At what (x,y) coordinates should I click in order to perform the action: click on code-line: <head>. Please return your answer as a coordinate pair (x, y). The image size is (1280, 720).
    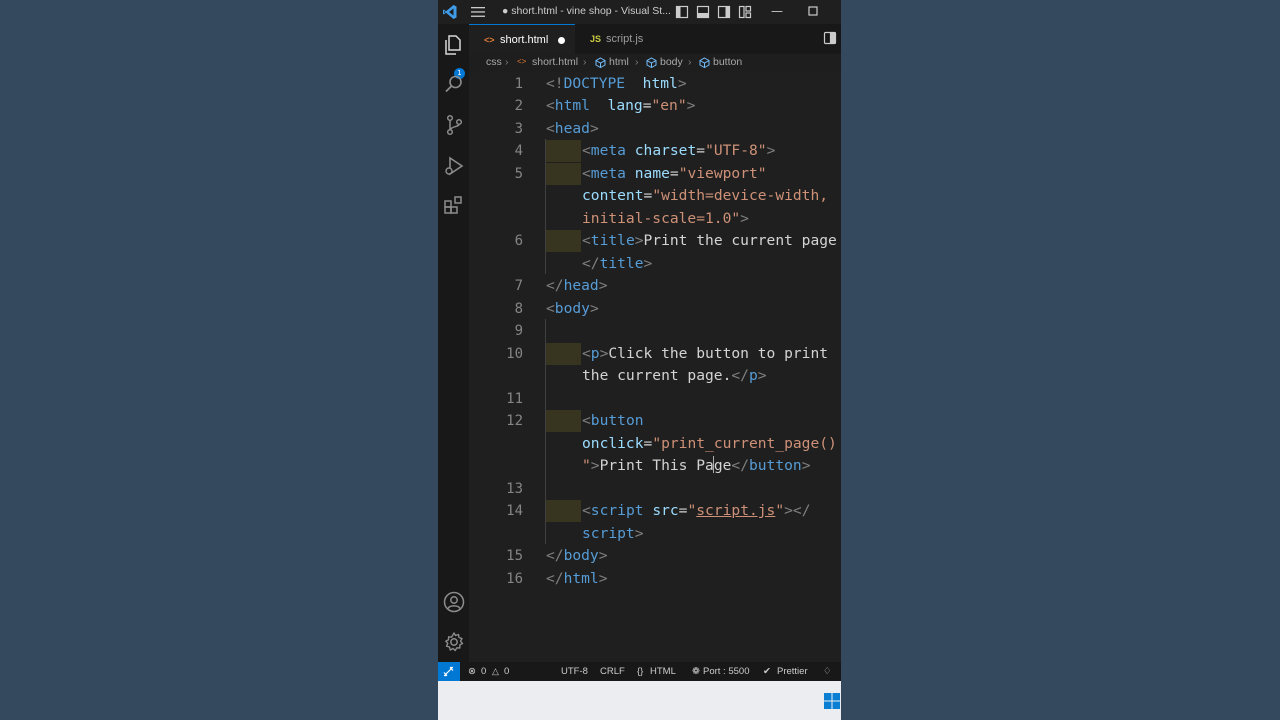
    Looking at the image, I should click on (572, 129).